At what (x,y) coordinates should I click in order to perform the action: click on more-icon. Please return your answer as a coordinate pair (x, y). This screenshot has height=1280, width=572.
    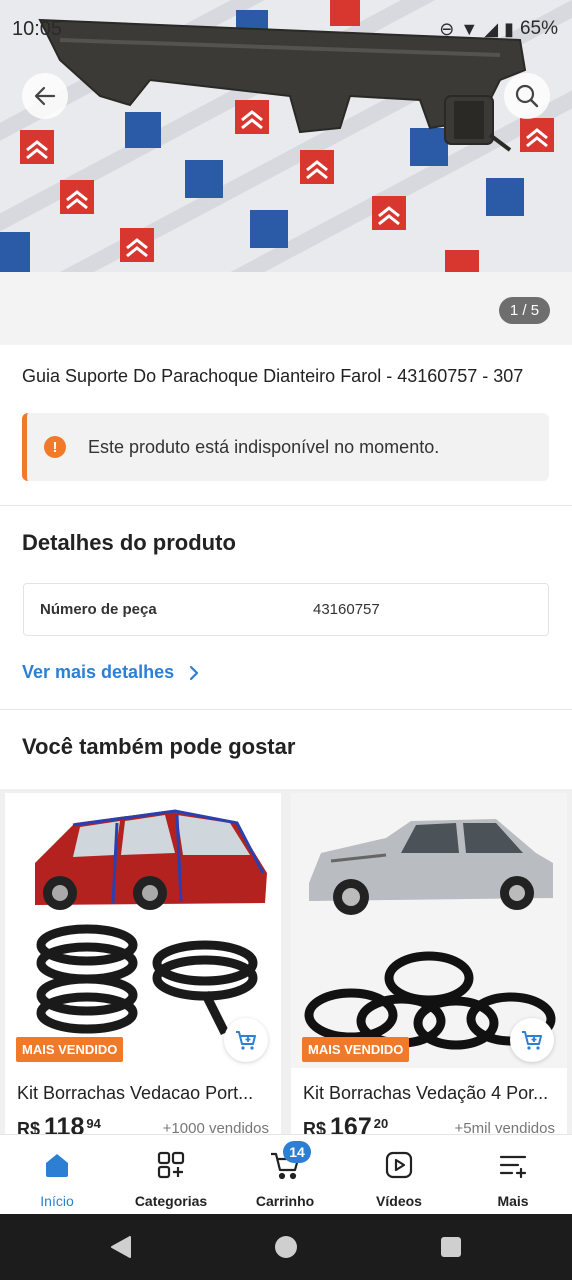
    Looking at the image, I should click on (513, 1165).